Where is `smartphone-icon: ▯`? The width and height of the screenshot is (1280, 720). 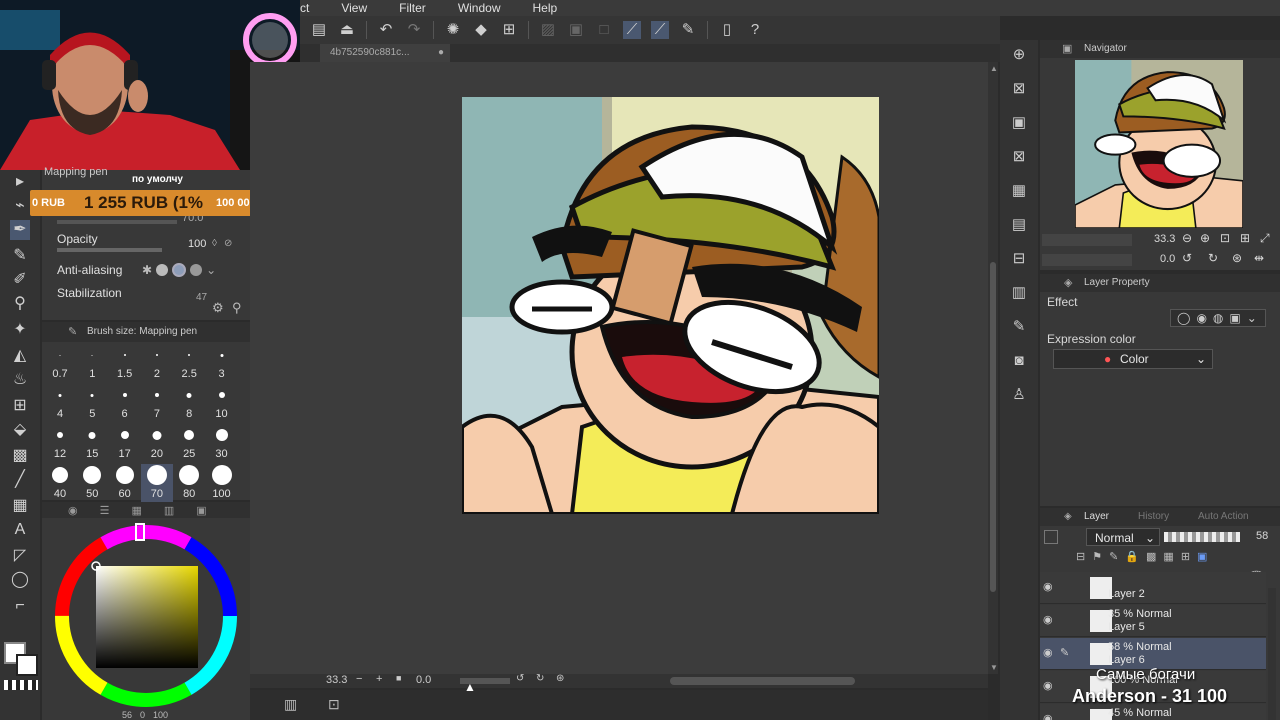 smartphone-icon: ▯ is located at coordinates (727, 30).